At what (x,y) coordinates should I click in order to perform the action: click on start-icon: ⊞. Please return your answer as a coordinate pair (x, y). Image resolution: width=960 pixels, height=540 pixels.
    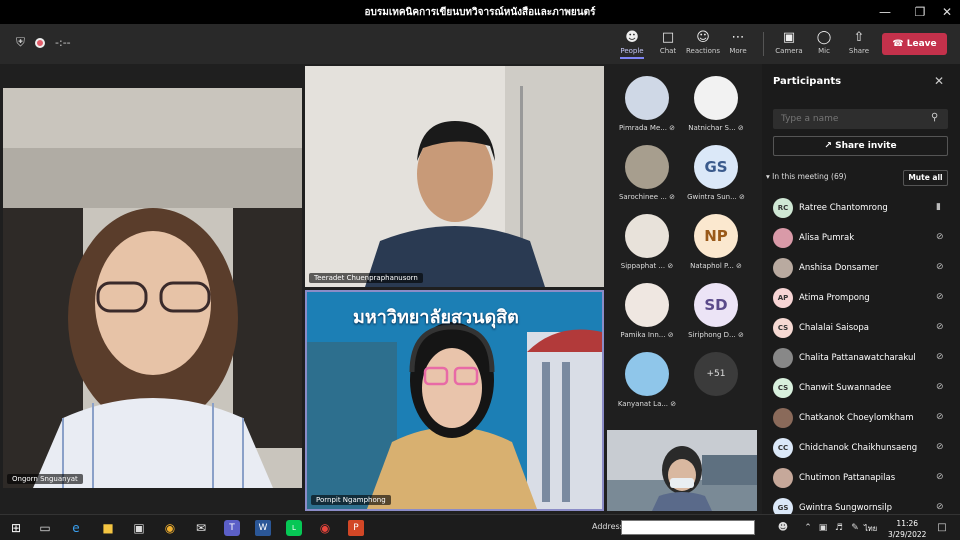
    Looking at the image, I should click on (16, 528).